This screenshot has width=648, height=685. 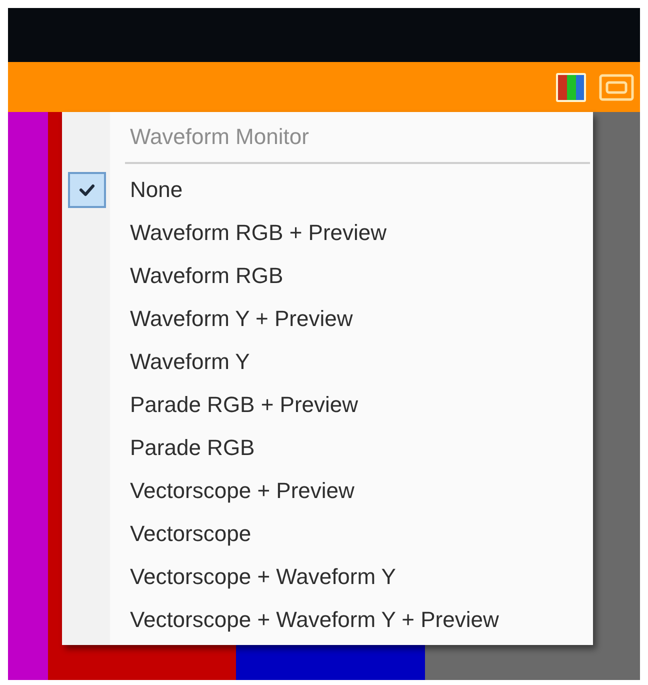 What do you see at coordinates (327, 404) in the screenshot?
I see `menu-item: Parade RGB + Preview` at bounding box center [327, 404].